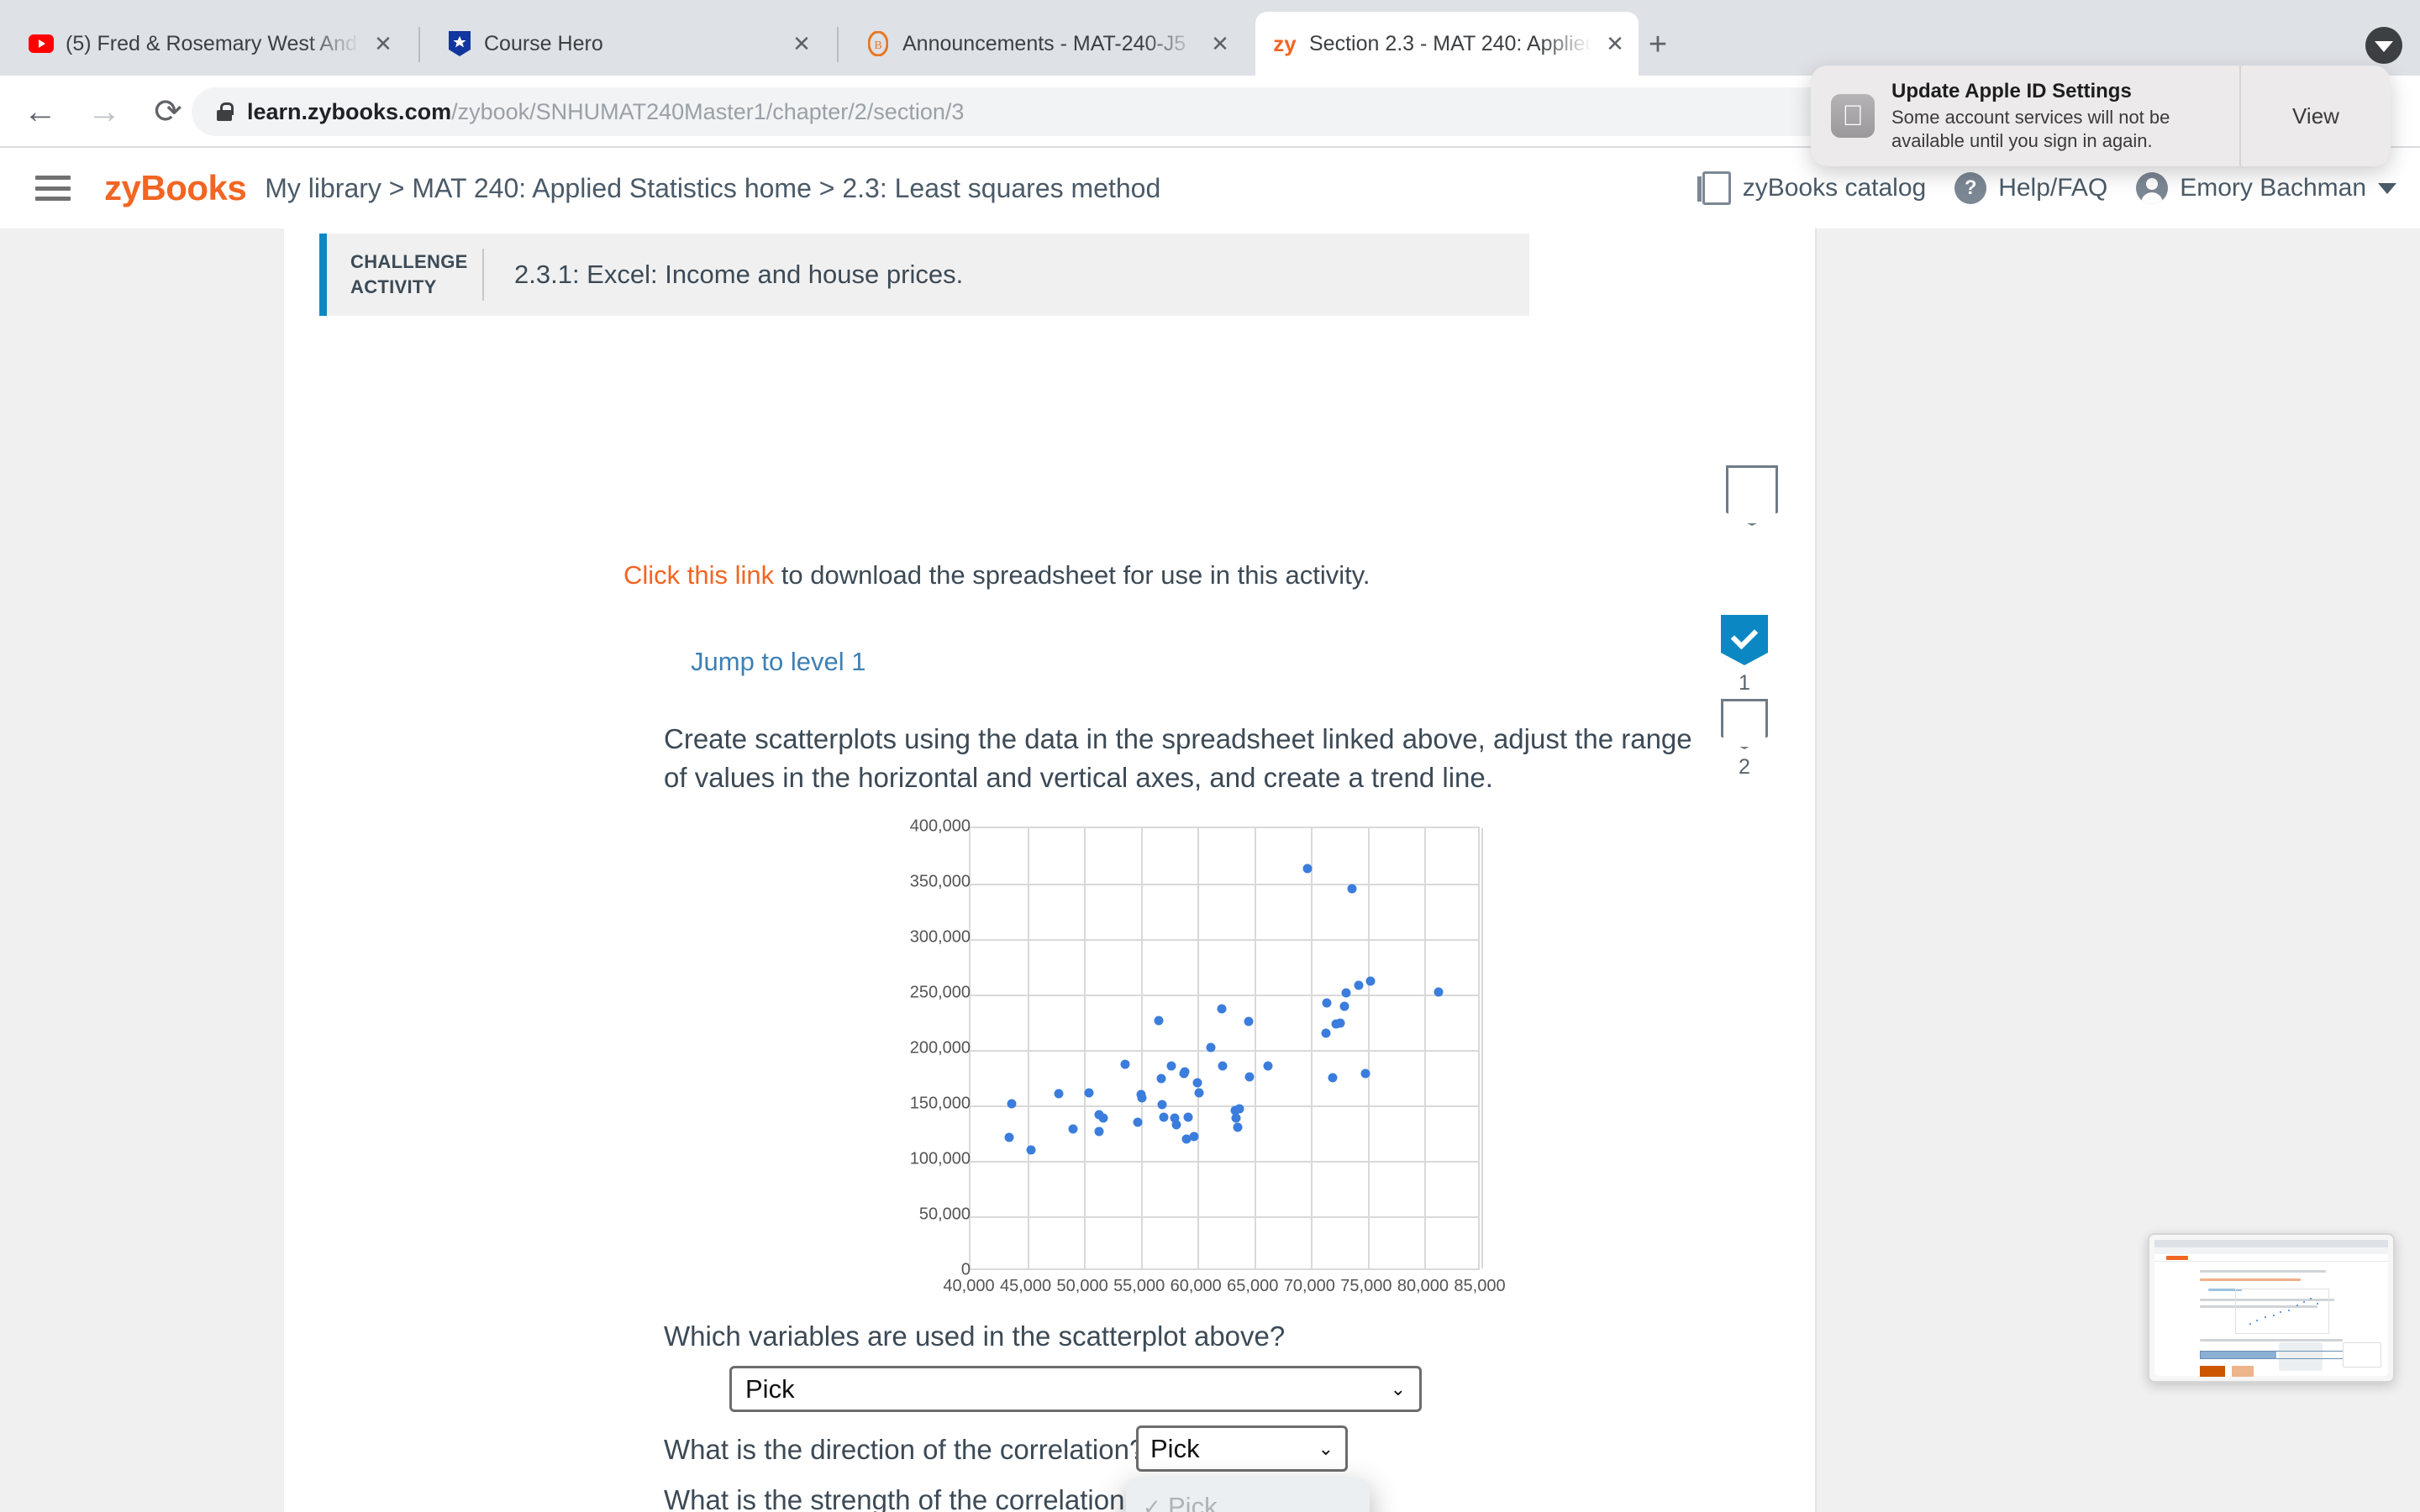 The height and width of the screenshot is (1512, 2420). I want to click on thumbnail-appheader, so click(2271, 1258).